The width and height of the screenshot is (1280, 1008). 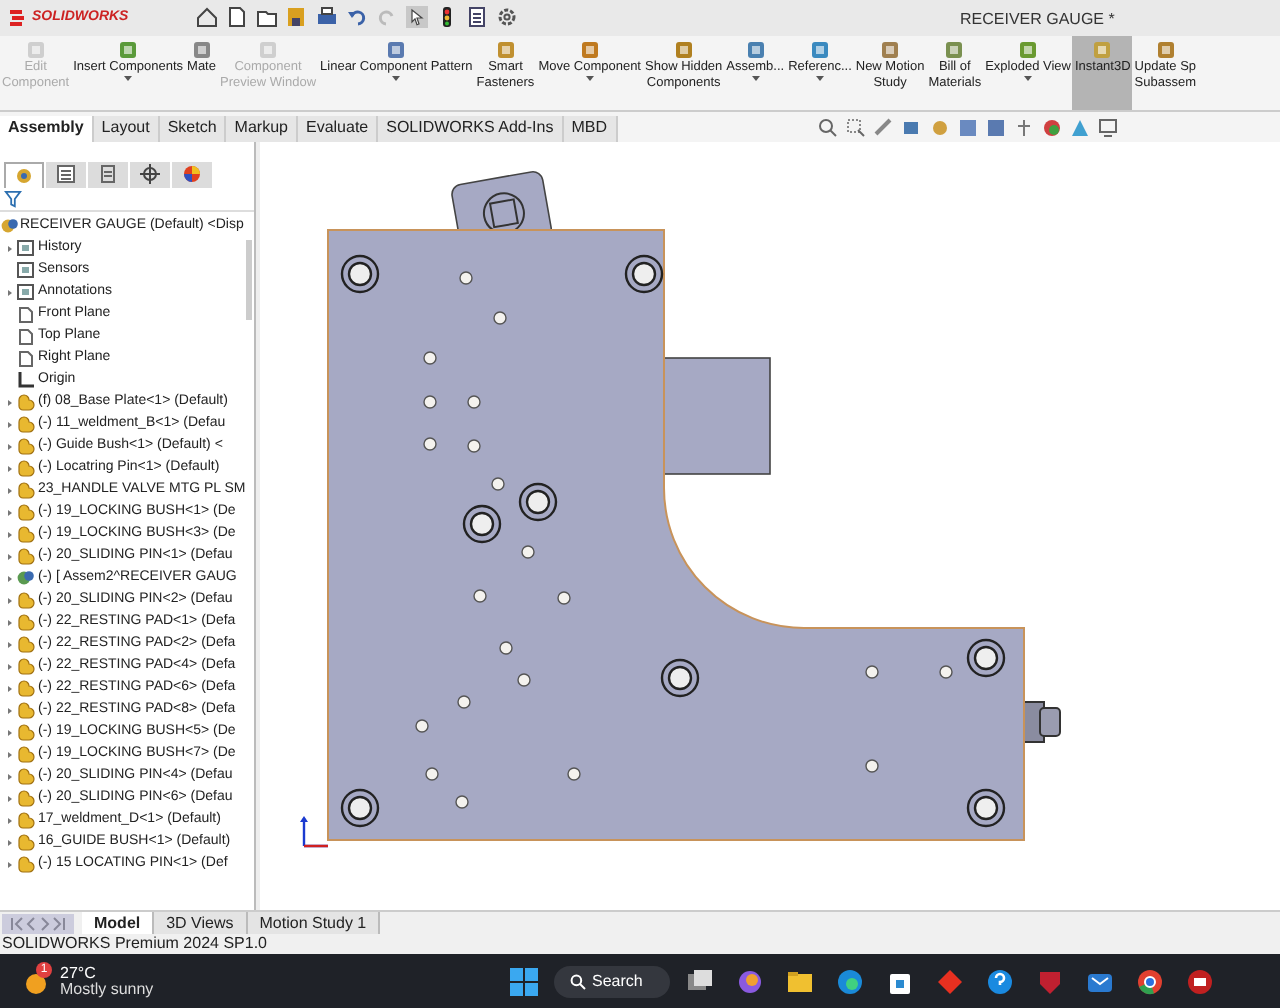 I want to click on shield-icon, so click(x=1050, y=982).